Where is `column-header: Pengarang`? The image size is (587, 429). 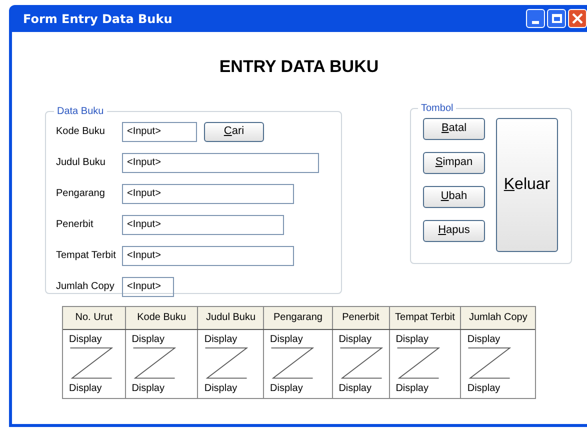 column-header: Pengarang is located at coordinates (298, 317).